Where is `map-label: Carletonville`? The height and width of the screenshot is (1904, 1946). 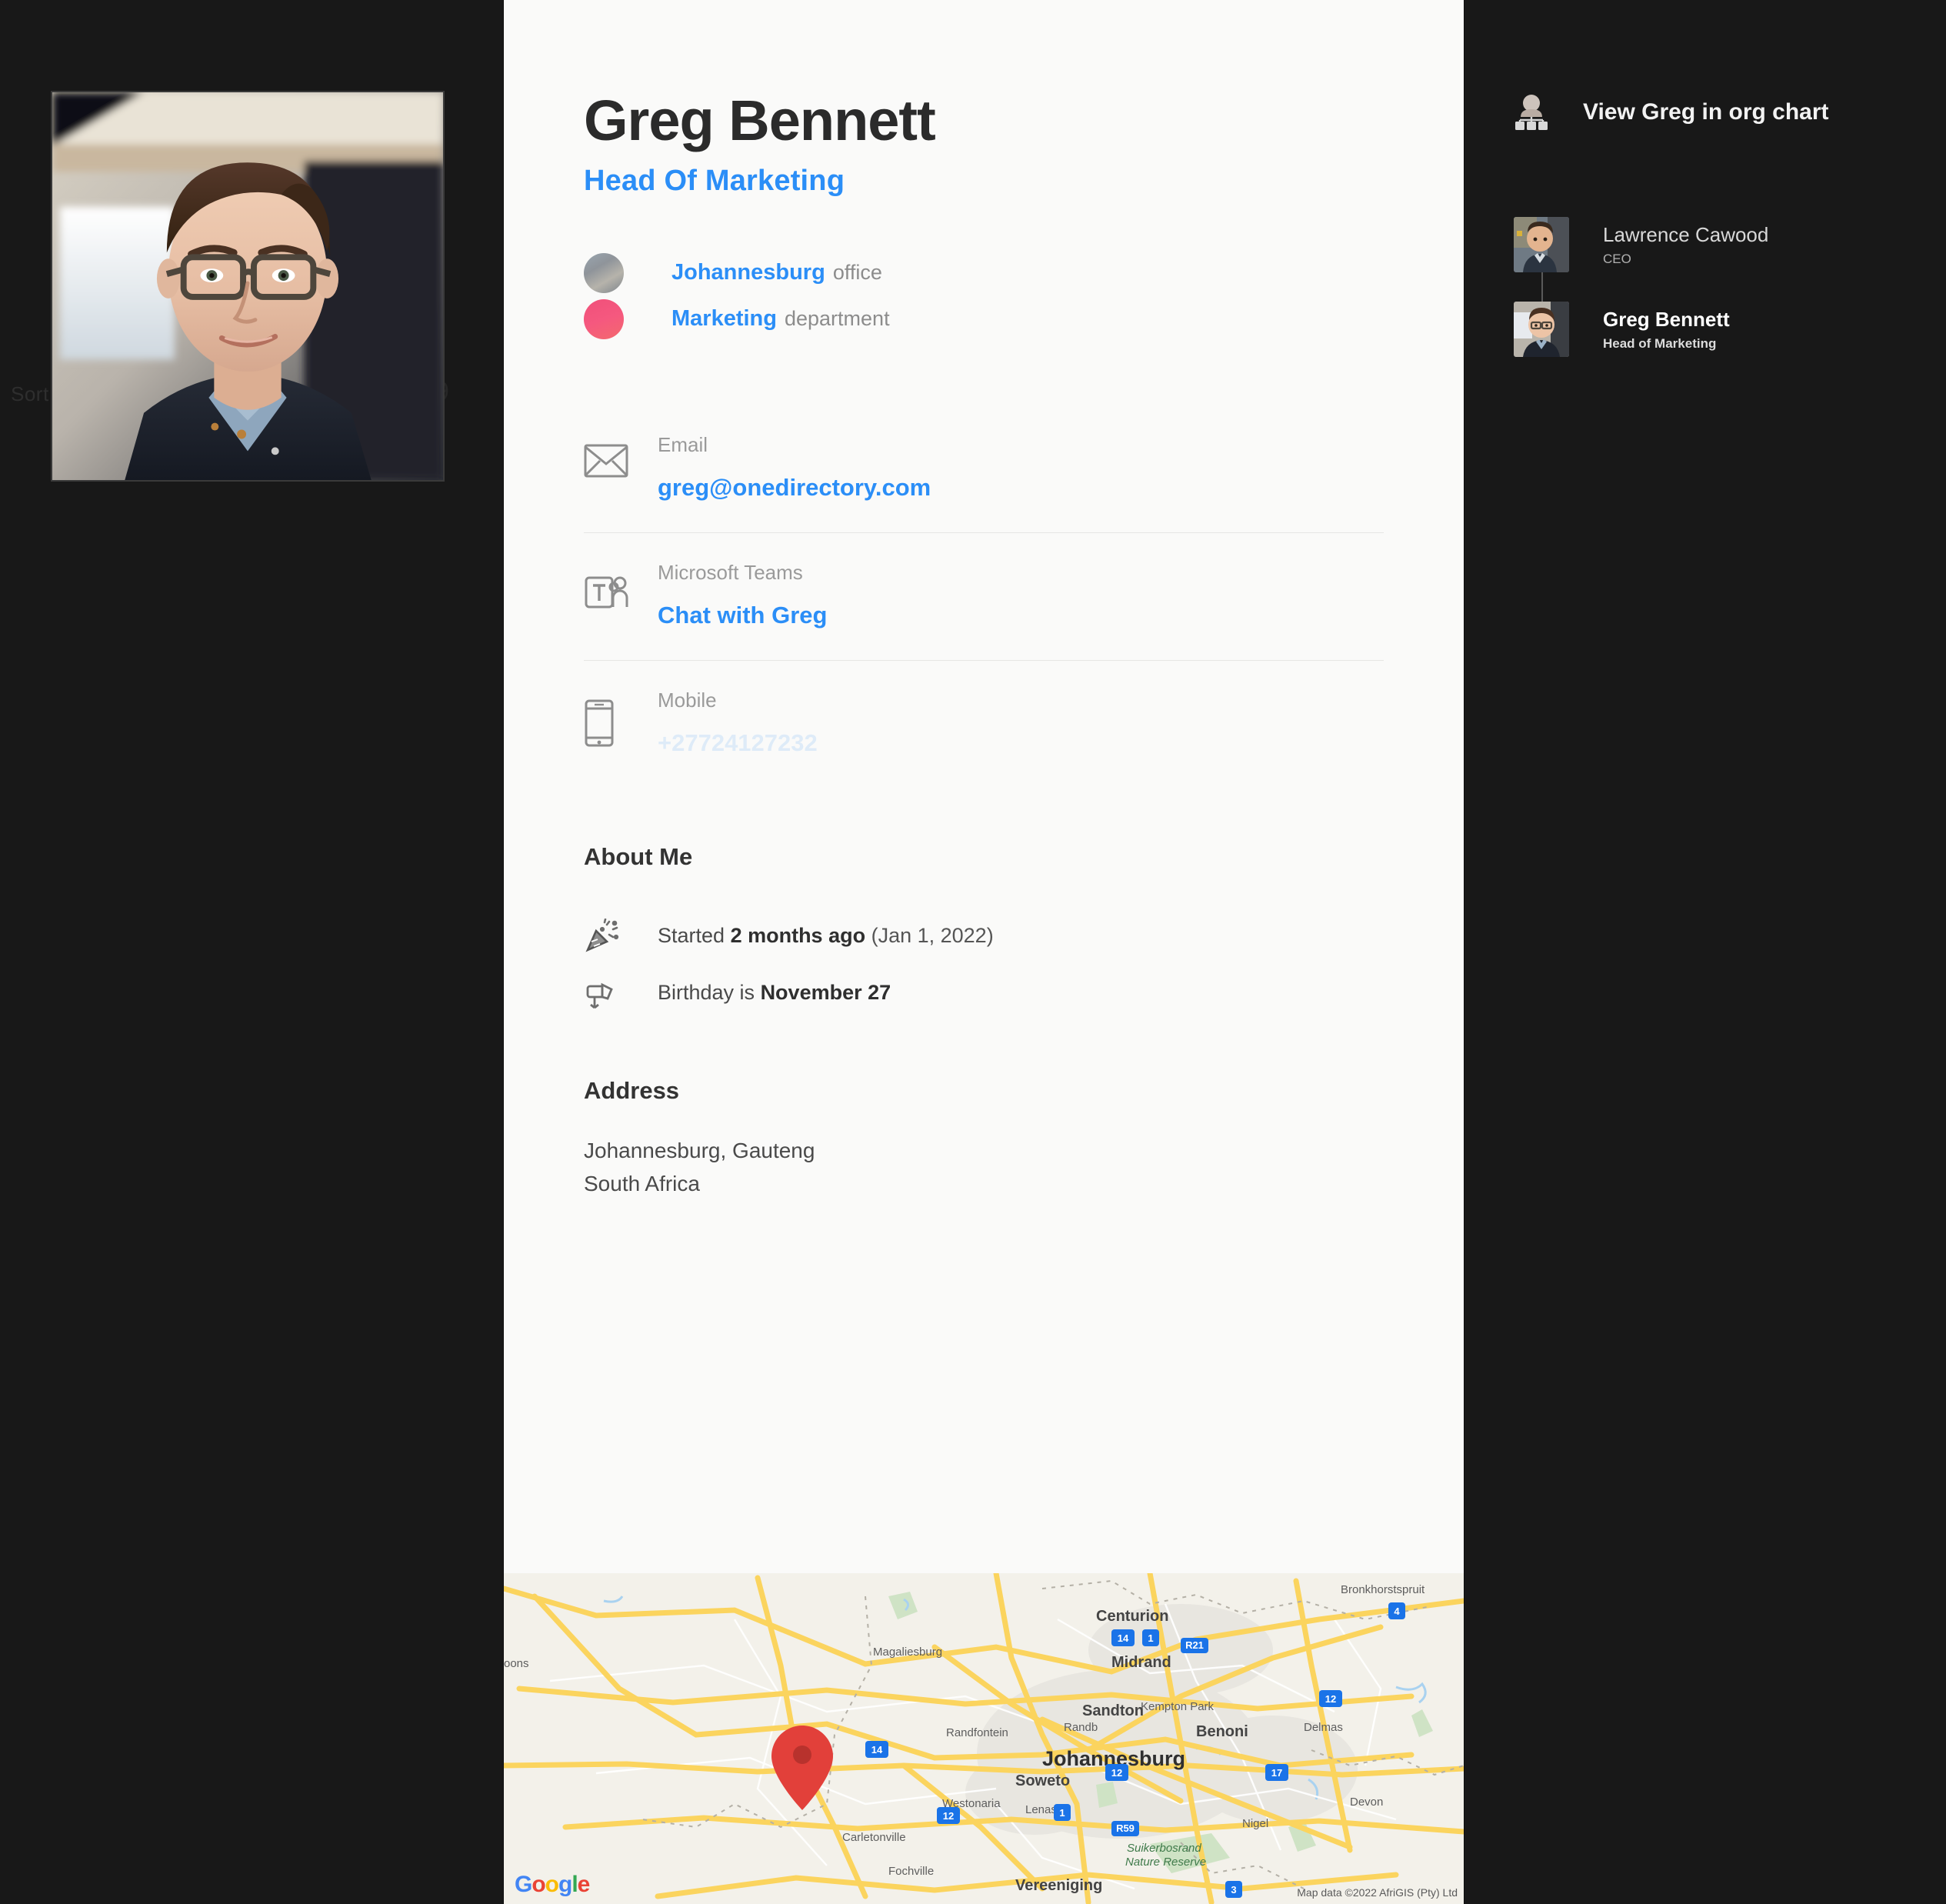 map-label: Carletonville is located at coordinates (874, 1837).